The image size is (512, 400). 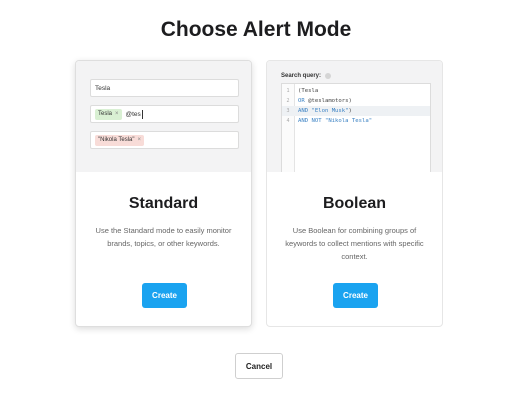 I want to click on keyword-tag-label: Tesla, so click(x=105, y=114).